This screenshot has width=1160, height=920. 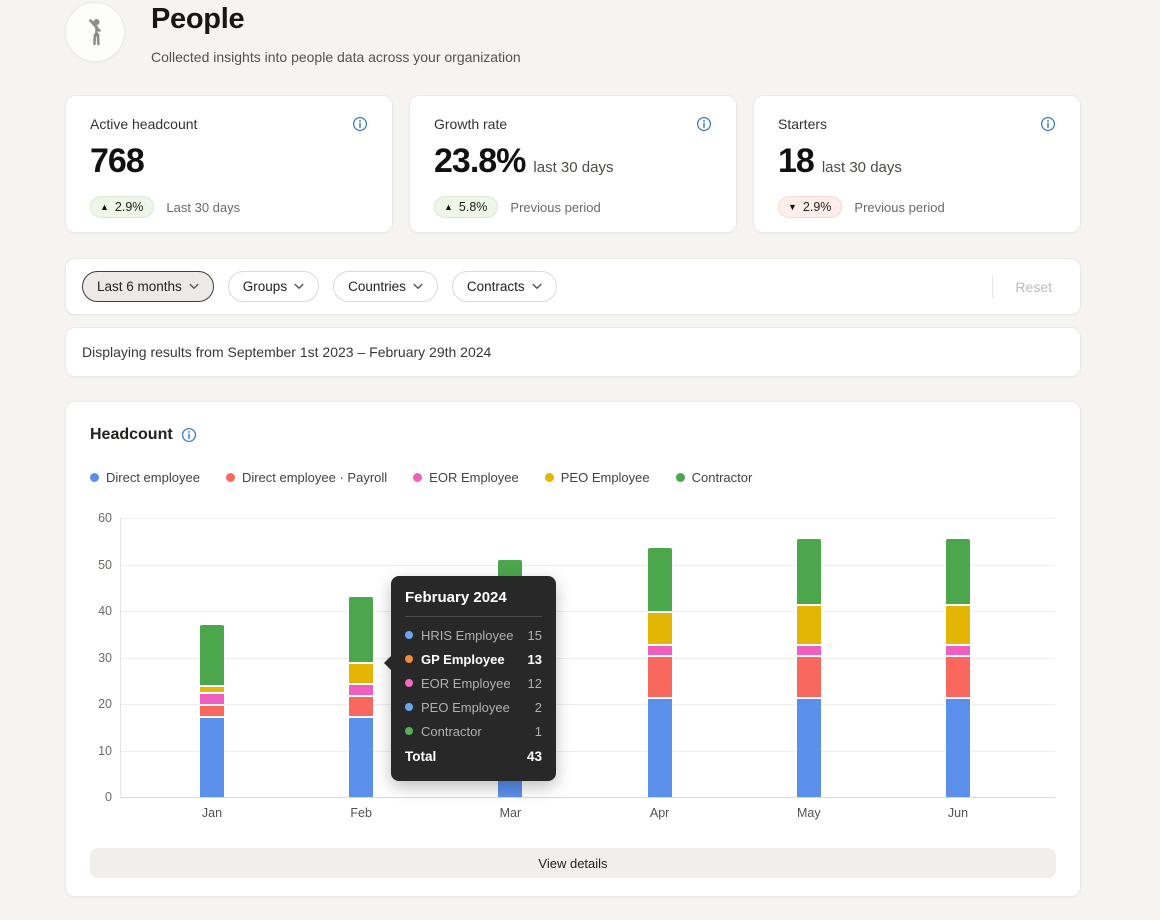 What do you see at coordinates (474, 477) in the screenshot?
I see `legend-label: EOR Employee` at bounding box center [474, 477].